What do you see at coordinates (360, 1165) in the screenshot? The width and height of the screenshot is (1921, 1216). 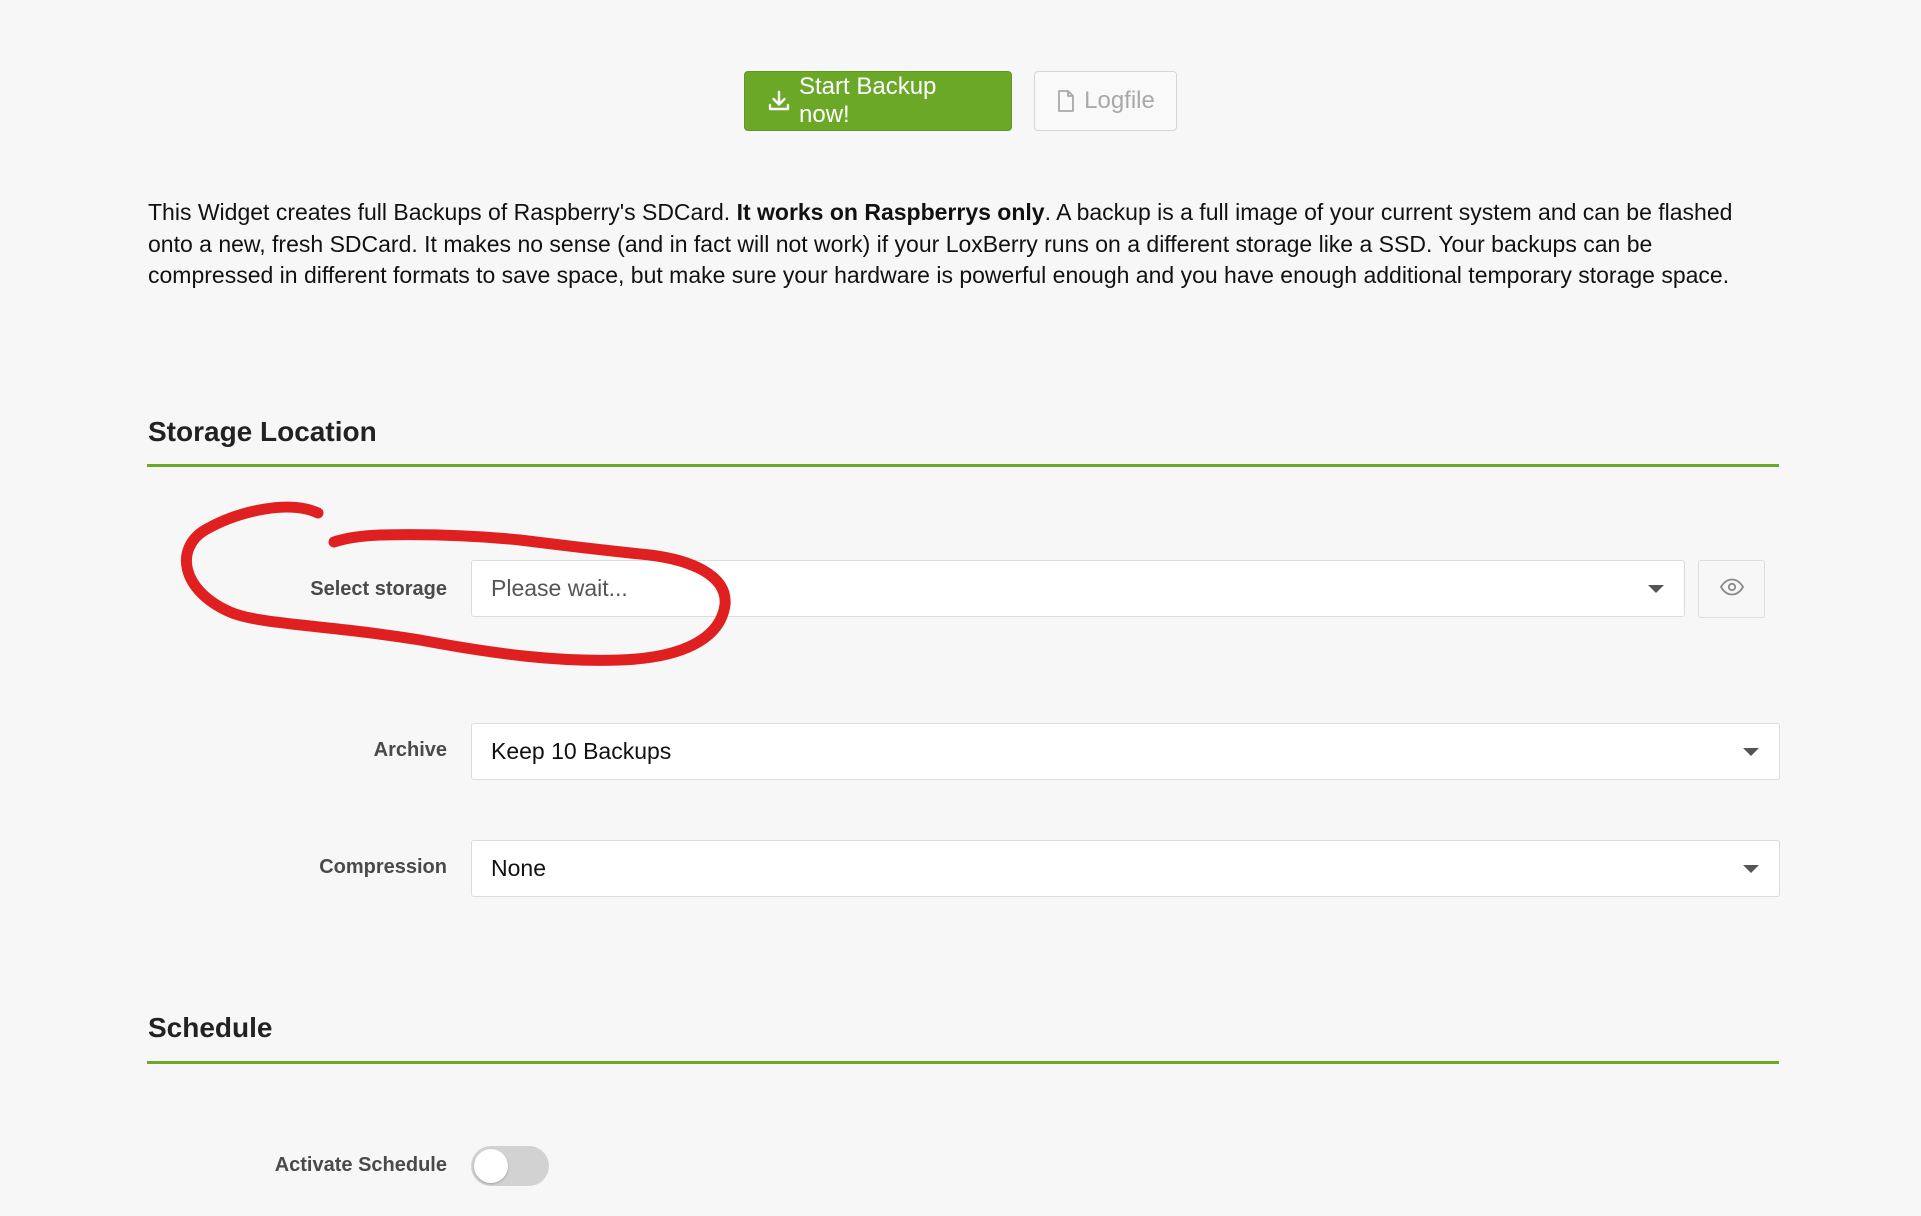 I see `activate-schedule-label: Activate Schedule` at bounding box center [360, 1165].